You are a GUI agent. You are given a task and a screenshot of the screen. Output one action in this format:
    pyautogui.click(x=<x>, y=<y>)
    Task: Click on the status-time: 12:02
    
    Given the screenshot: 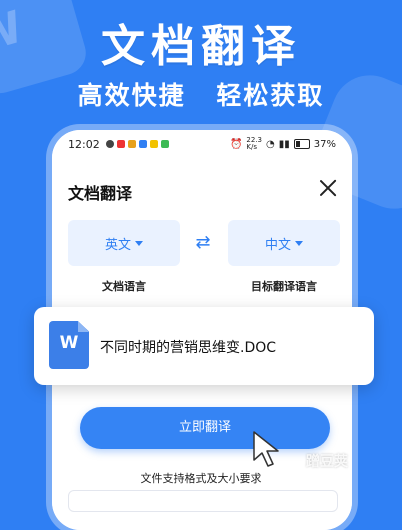 What is the action you would take?
    pyautogui.click(x=84, y=144)
    